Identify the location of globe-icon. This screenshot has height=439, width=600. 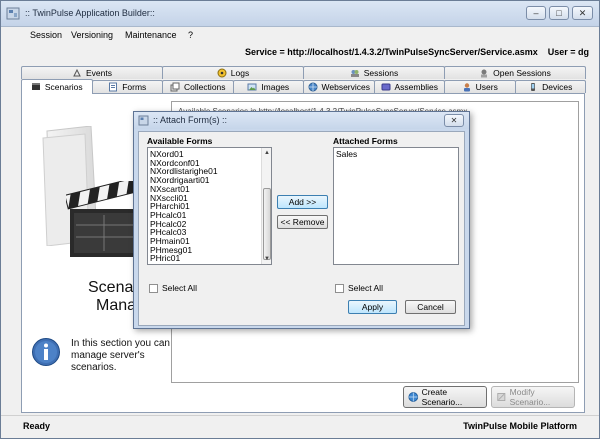
(413, 397).